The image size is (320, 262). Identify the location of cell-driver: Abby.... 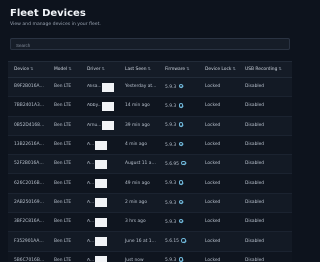
(100, 106).